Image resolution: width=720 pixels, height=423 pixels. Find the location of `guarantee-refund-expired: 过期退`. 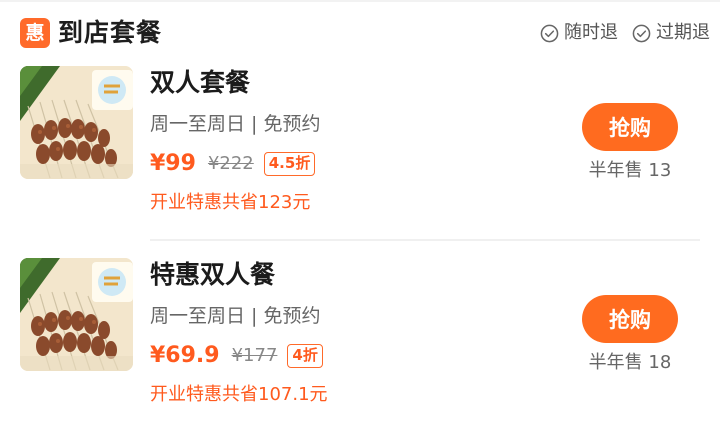

guarantee-refund-expired: 过期退 is located at coordinates (671, 33).